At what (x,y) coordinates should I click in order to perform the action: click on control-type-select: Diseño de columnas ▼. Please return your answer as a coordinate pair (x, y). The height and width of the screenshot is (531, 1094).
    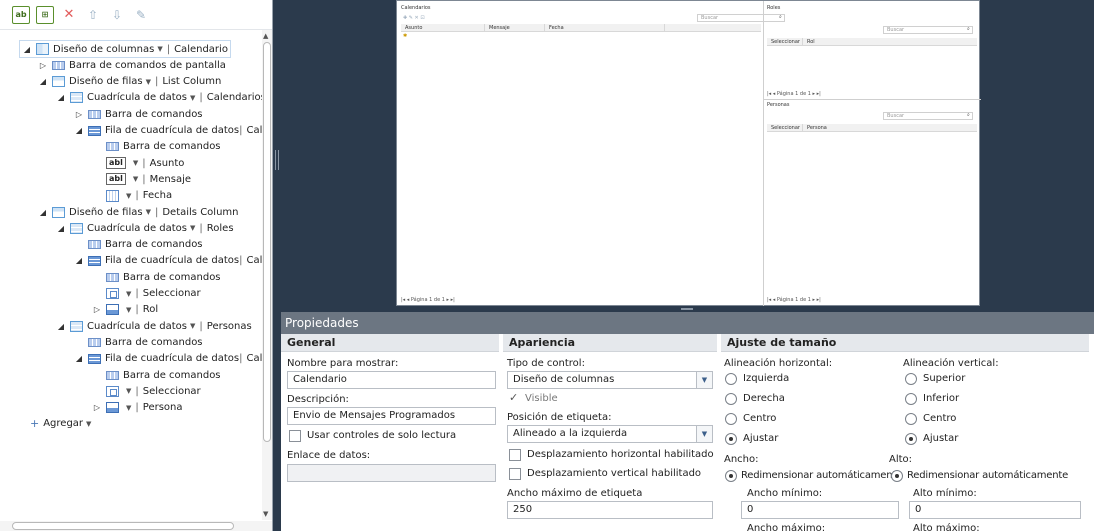
    Looking at the image, I should click on (610, 380).